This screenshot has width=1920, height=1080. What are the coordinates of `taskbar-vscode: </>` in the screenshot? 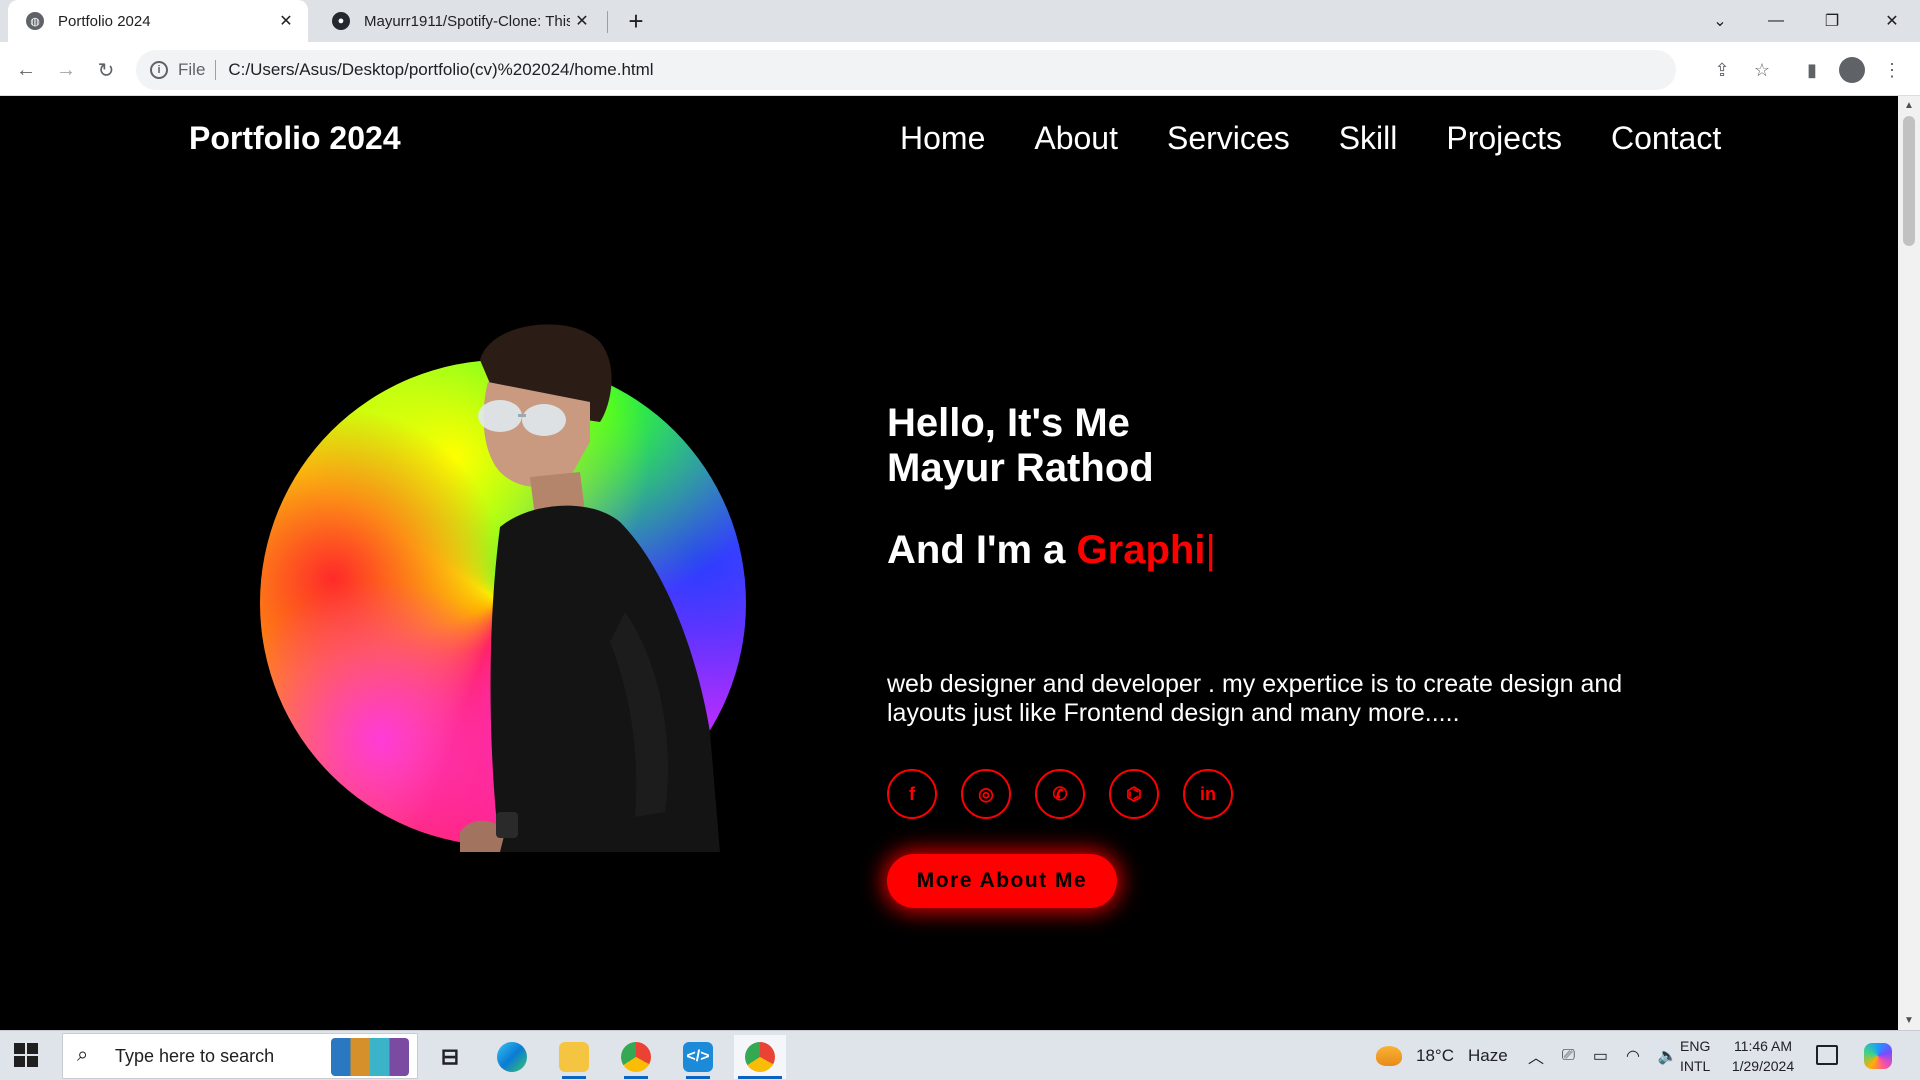 It's located at (698, 1057).